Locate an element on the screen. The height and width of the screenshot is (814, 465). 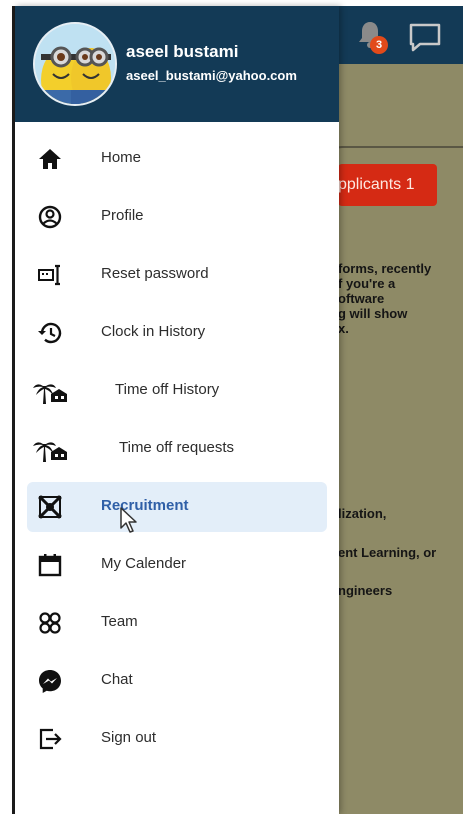
applicants-button: pplicants 1 is located at coordinates (387, 185).